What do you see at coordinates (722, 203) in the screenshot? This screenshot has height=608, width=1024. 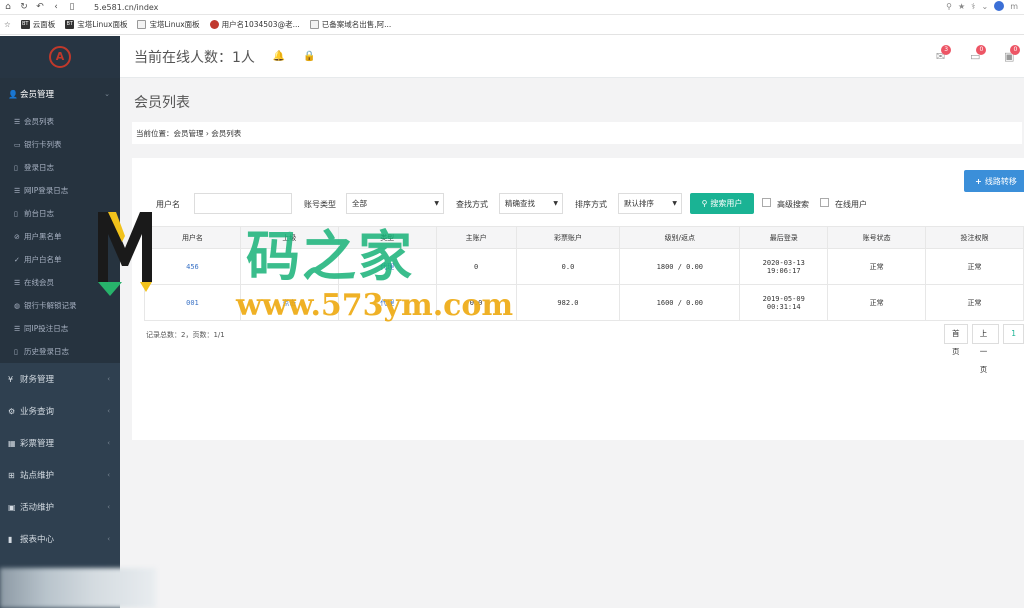 I see `search-users-button: ⚲ 搜索用户` at bounding box center [722, 203].